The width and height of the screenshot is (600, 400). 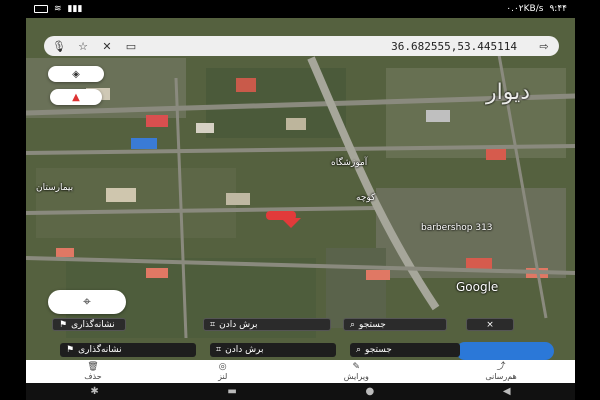 I want to click on mic-icon: 🎙, so click(x=59, y=46).